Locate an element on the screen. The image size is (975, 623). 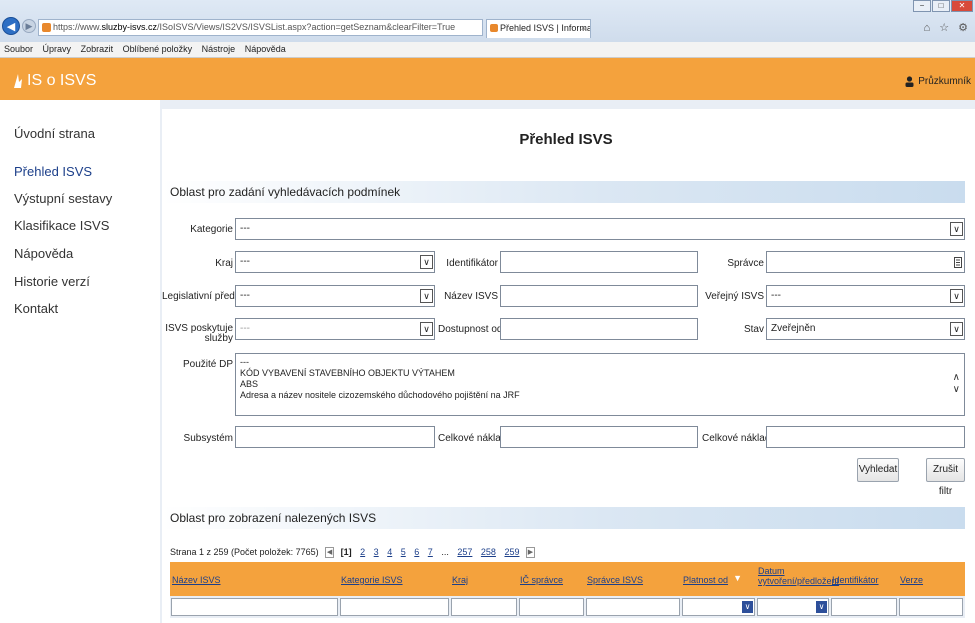
menu-soubor: Soubor is located at coordinates (18, 49).